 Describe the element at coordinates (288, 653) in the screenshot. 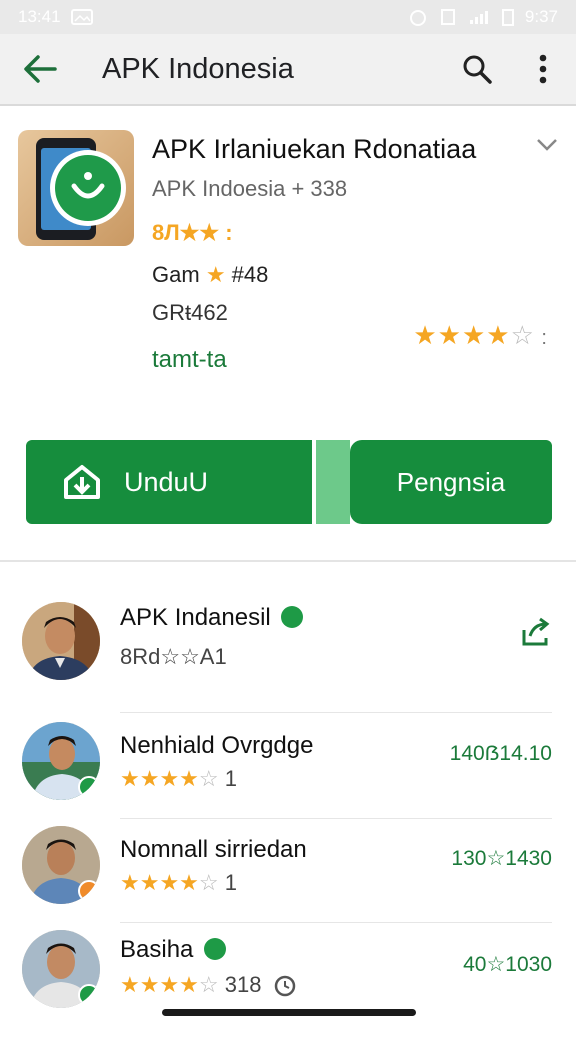

I see `list-item: APK Indanesil 8Rd☆☆A1` at that location.